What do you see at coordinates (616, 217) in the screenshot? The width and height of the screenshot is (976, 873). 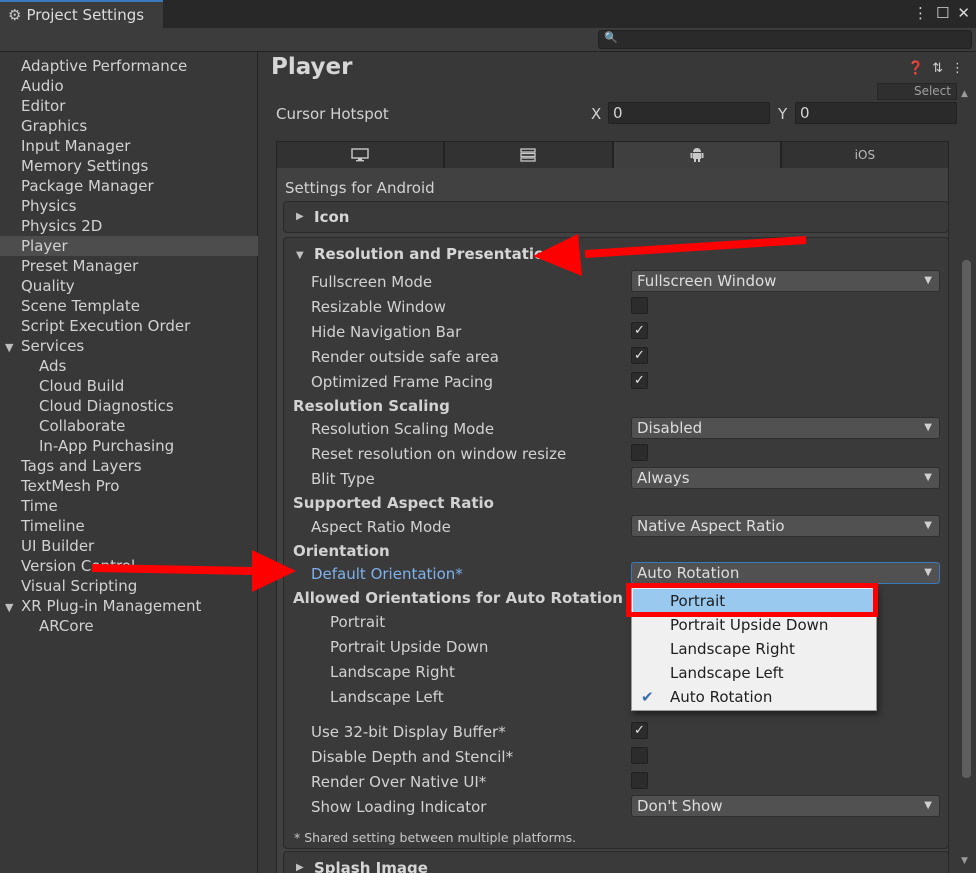 I see `icon-foldout: ▶ Icon` at bounding box center [616, 217].